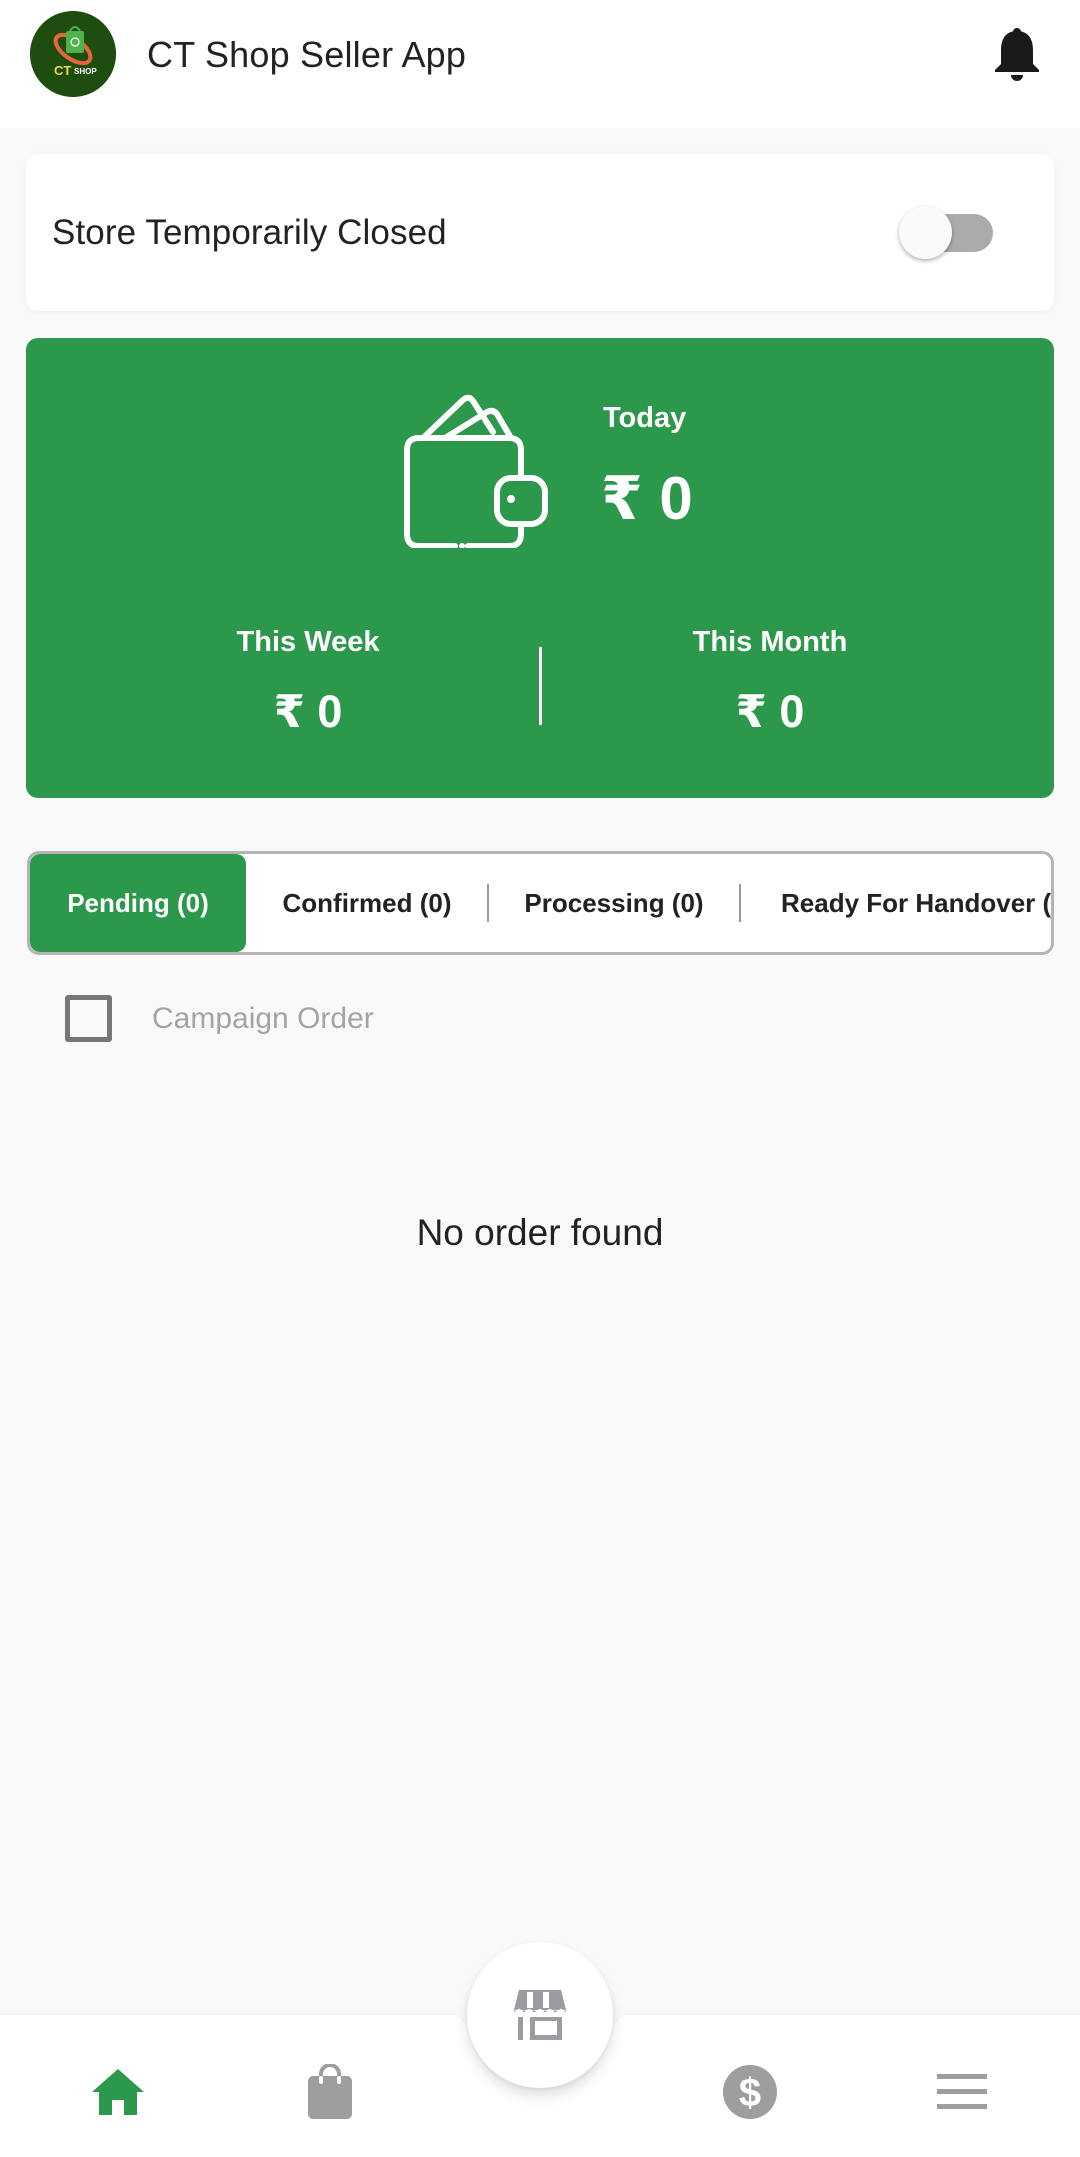 This screenshot has height=2157, width=1080. I want to click on home-icon, so click(118, 2092).